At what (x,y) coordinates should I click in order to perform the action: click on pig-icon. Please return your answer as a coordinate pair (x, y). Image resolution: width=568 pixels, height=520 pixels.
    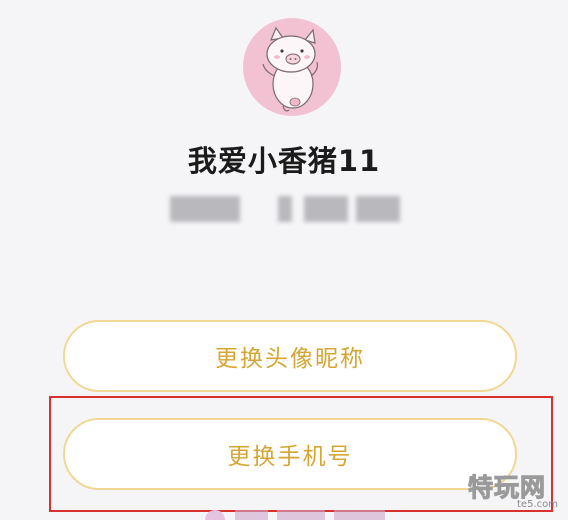
    Looking at the image, I should click on (290, 69).